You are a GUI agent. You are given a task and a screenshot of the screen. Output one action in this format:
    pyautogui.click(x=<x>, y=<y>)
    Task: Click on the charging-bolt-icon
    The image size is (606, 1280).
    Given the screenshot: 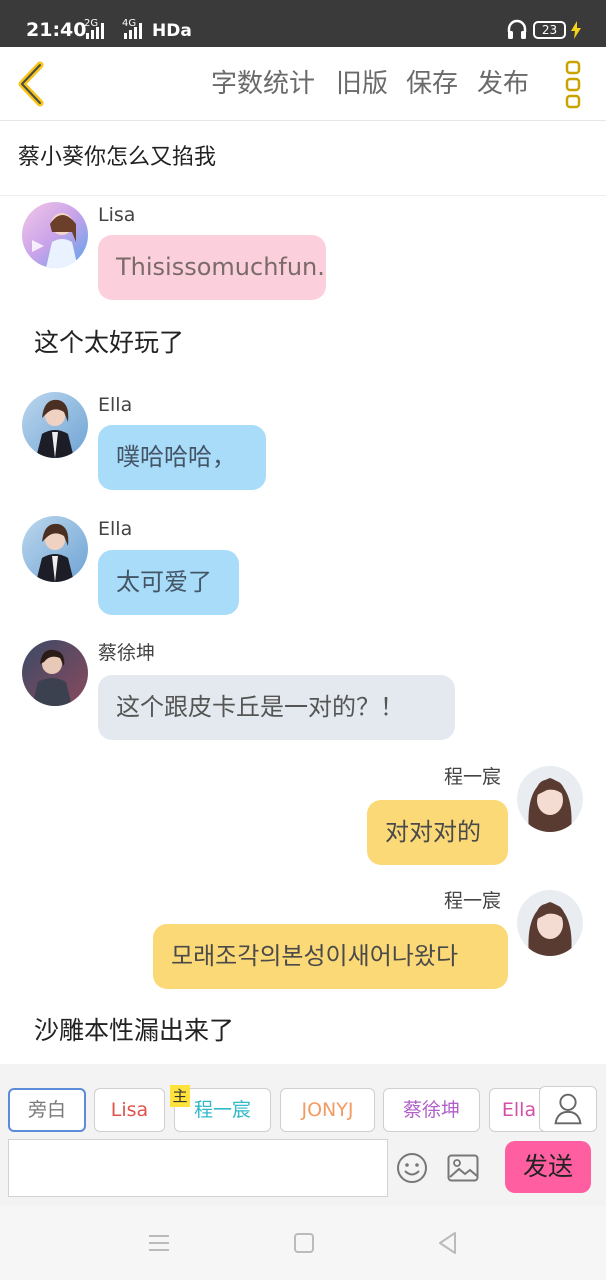 What is the action you would take?
    pyautogui.click(x=576, y=30)
    